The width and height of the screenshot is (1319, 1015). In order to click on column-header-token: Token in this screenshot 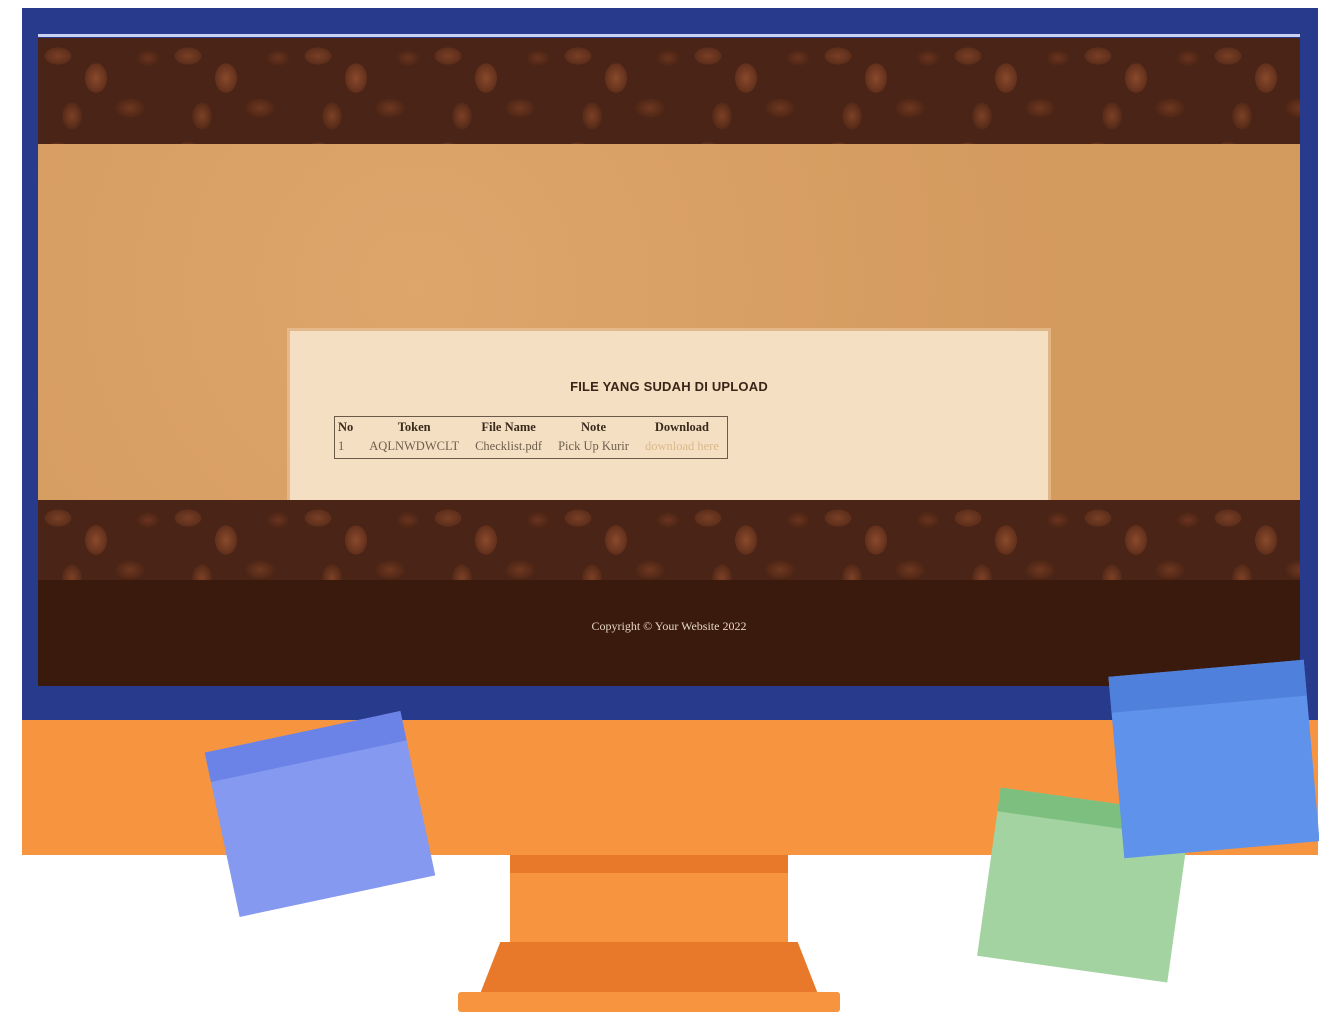, I will do `click(414, 427)`.